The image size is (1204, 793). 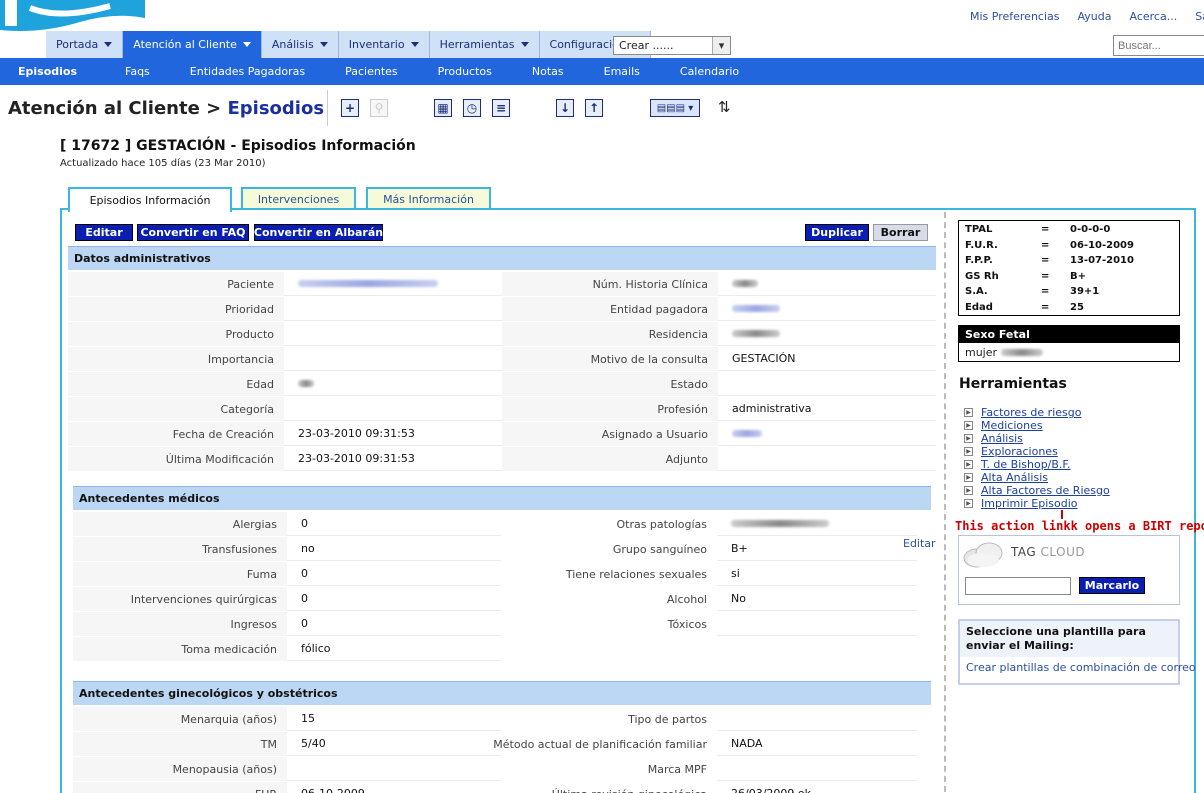 I want to click on field-label: Importancia, so click(x=176, y=359).